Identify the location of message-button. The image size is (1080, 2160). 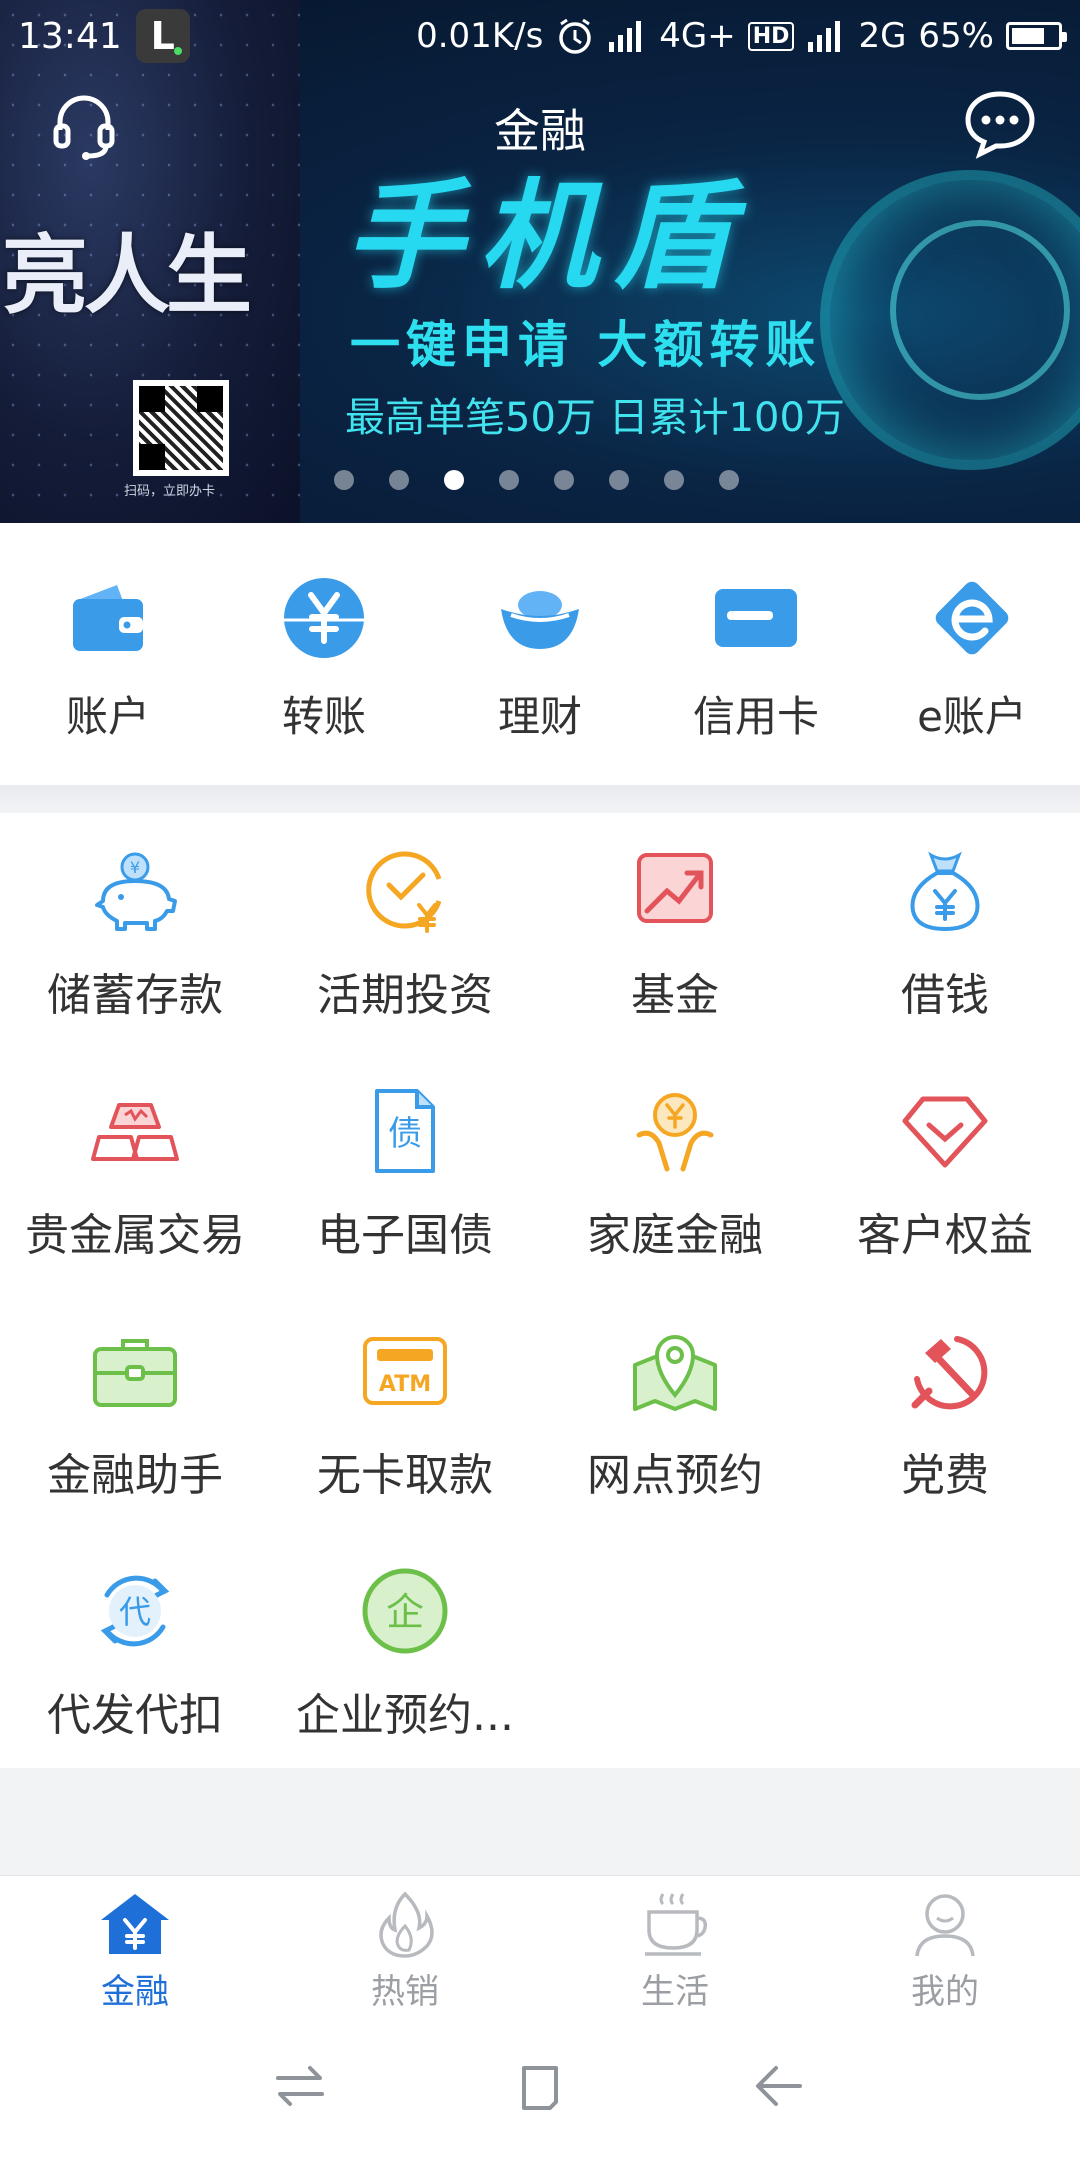
(1000, 124).